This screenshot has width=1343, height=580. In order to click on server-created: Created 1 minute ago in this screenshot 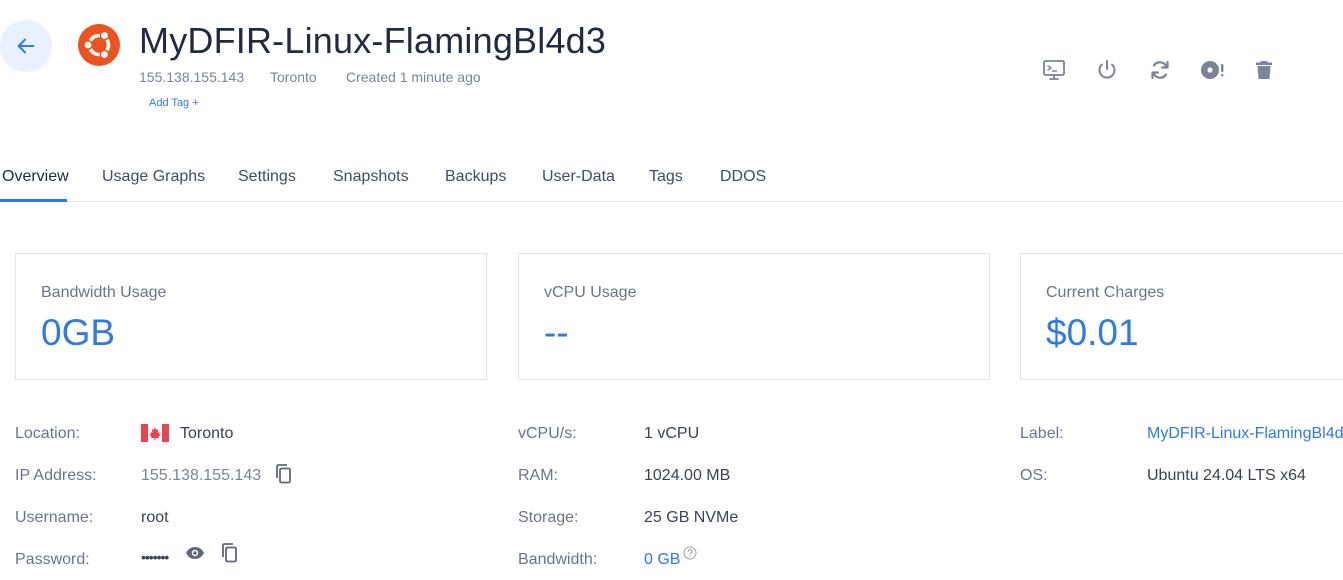, I will do `click(413, 77)`.